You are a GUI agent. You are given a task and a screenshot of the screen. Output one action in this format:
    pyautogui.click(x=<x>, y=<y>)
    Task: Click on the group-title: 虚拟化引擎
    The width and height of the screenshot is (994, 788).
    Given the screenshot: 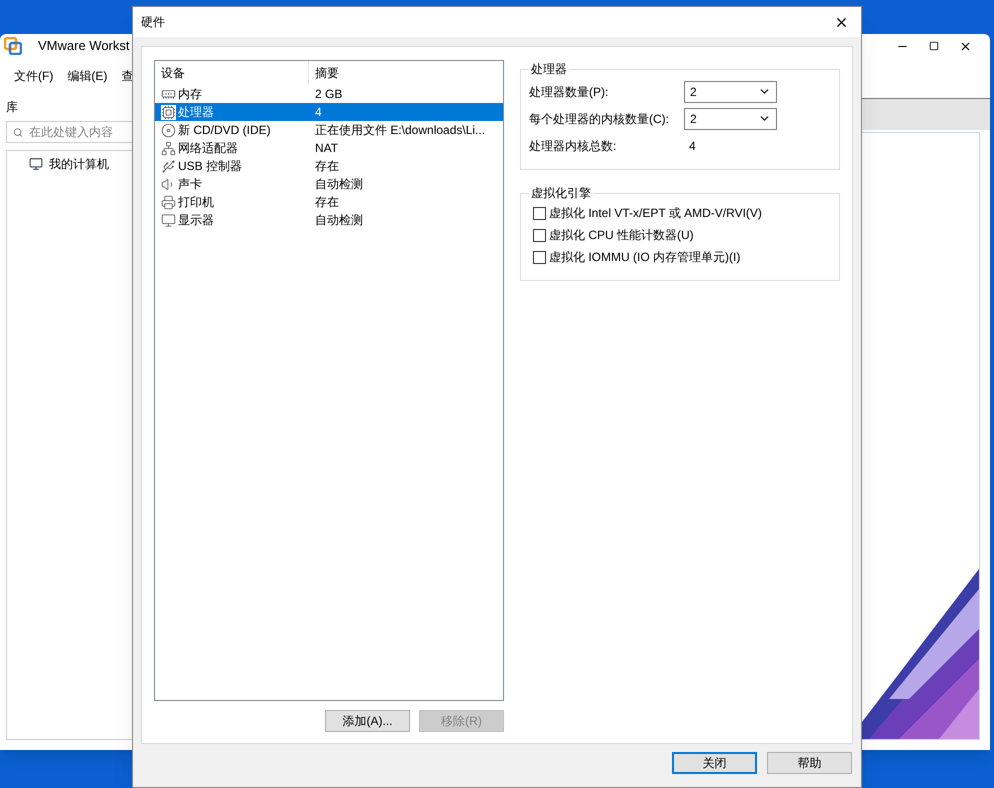 What is the action you would take?
    pyautogui.click(x=561, y=193)
    